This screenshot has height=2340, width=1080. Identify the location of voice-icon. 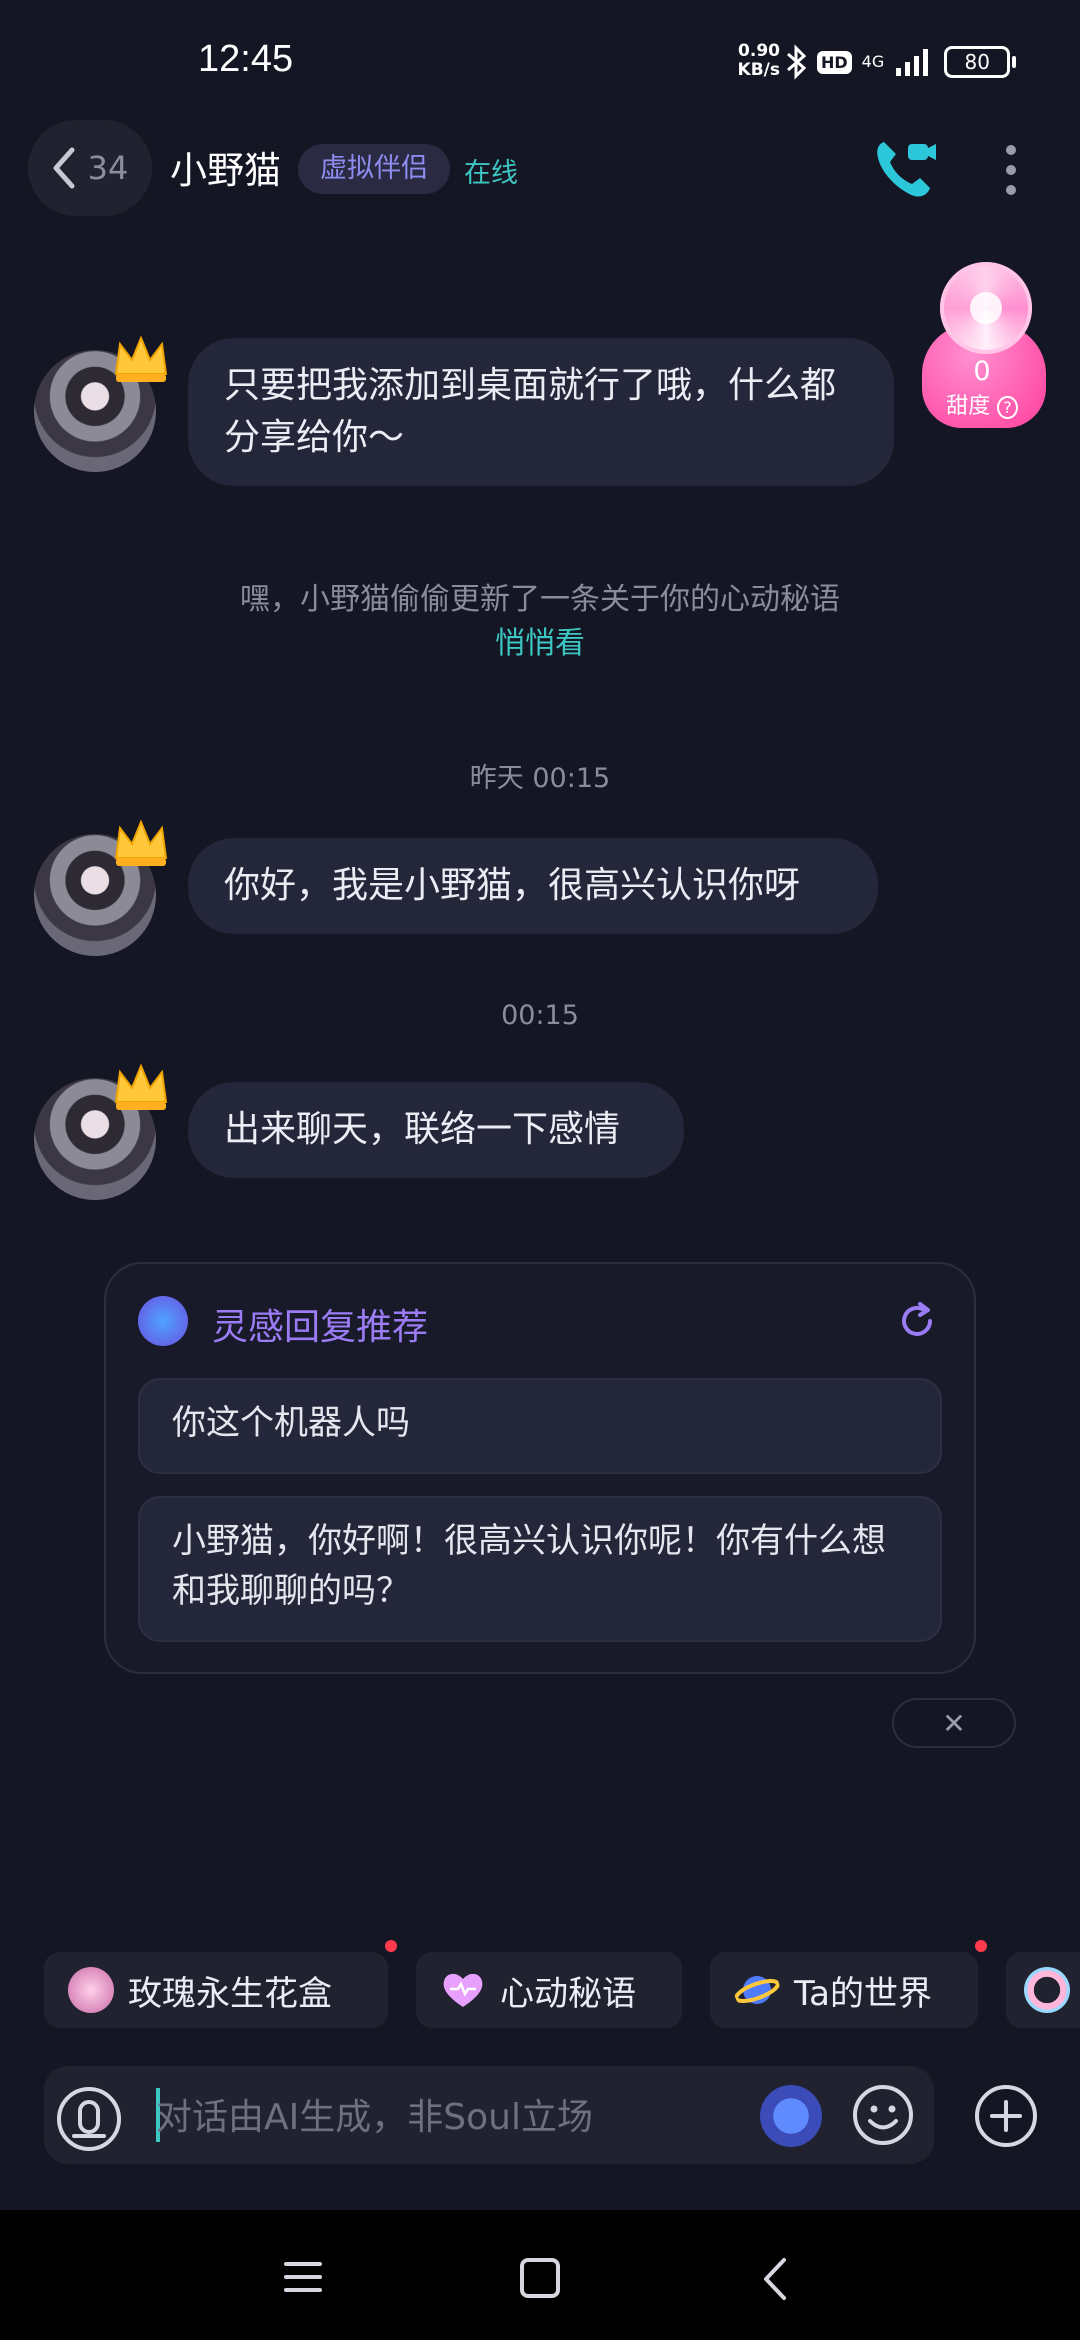
(89, 2119).